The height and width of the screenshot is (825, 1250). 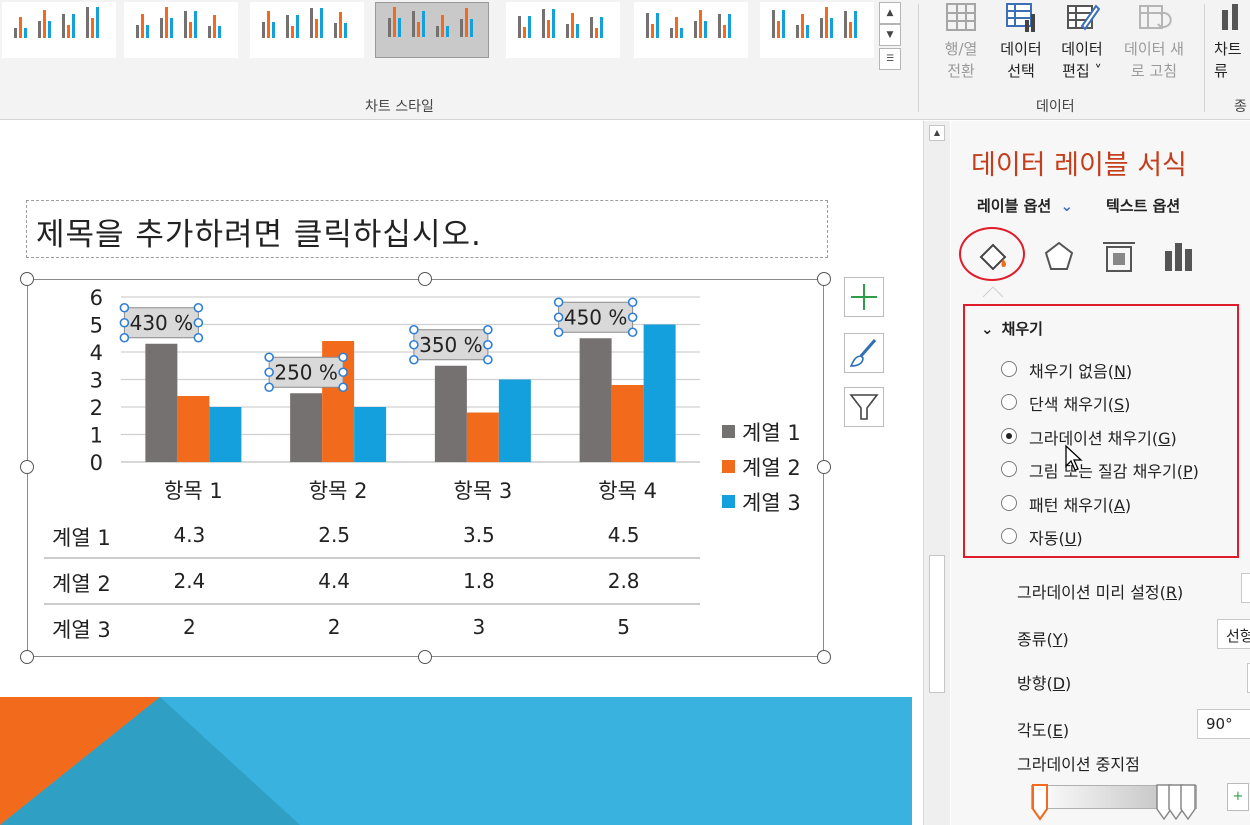 I want to click on y-tick-label: 5, so click(x=96, y=326).